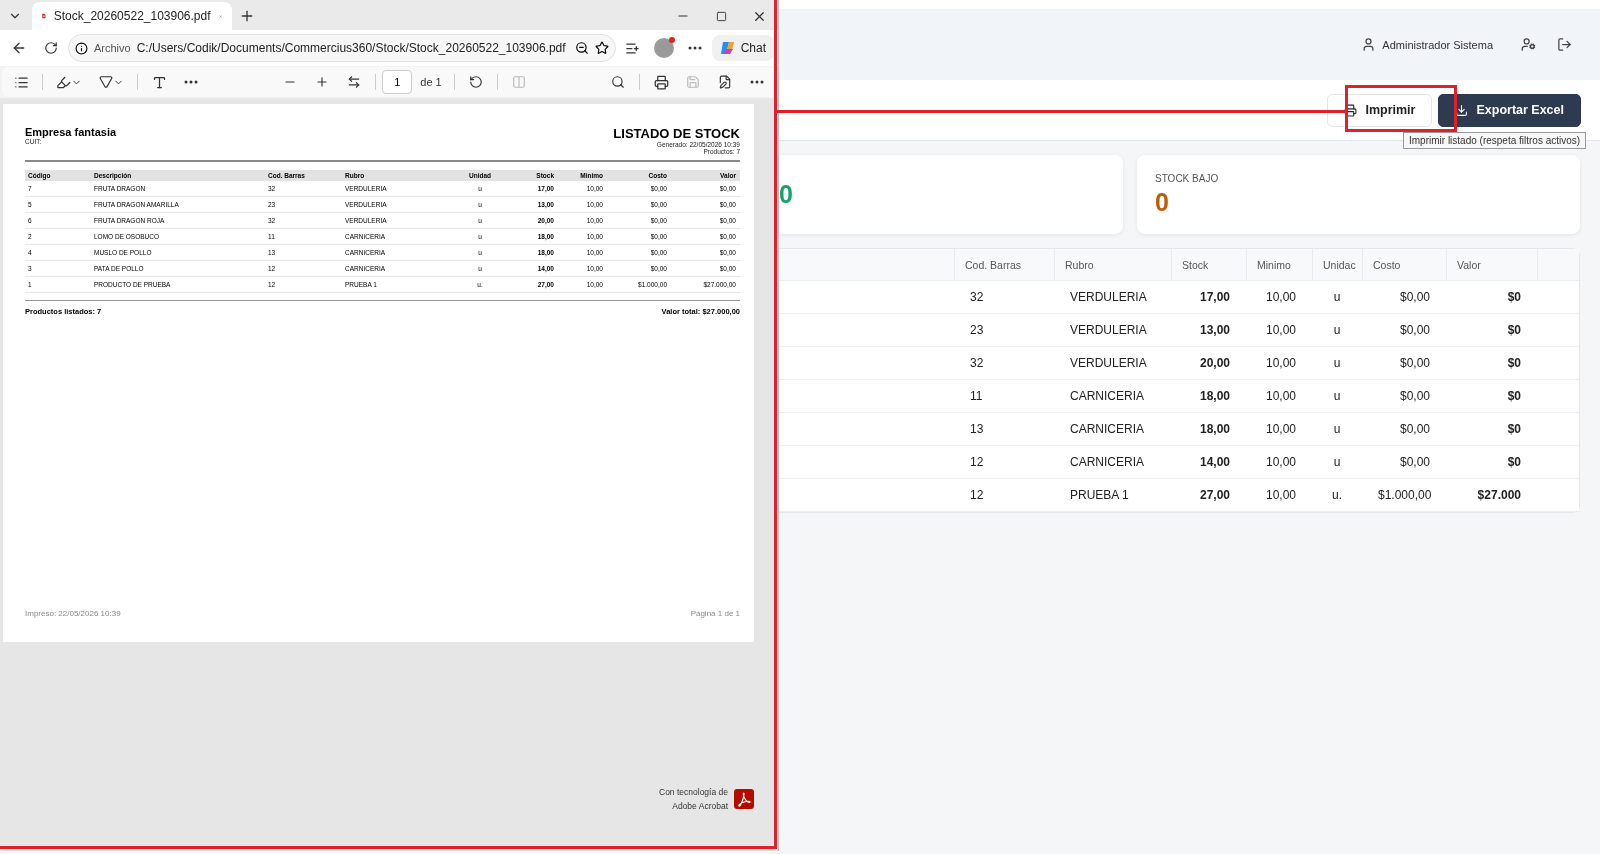  I want to click on tab-title: Stock_20260522_103906.pdf, so click(132, 16).